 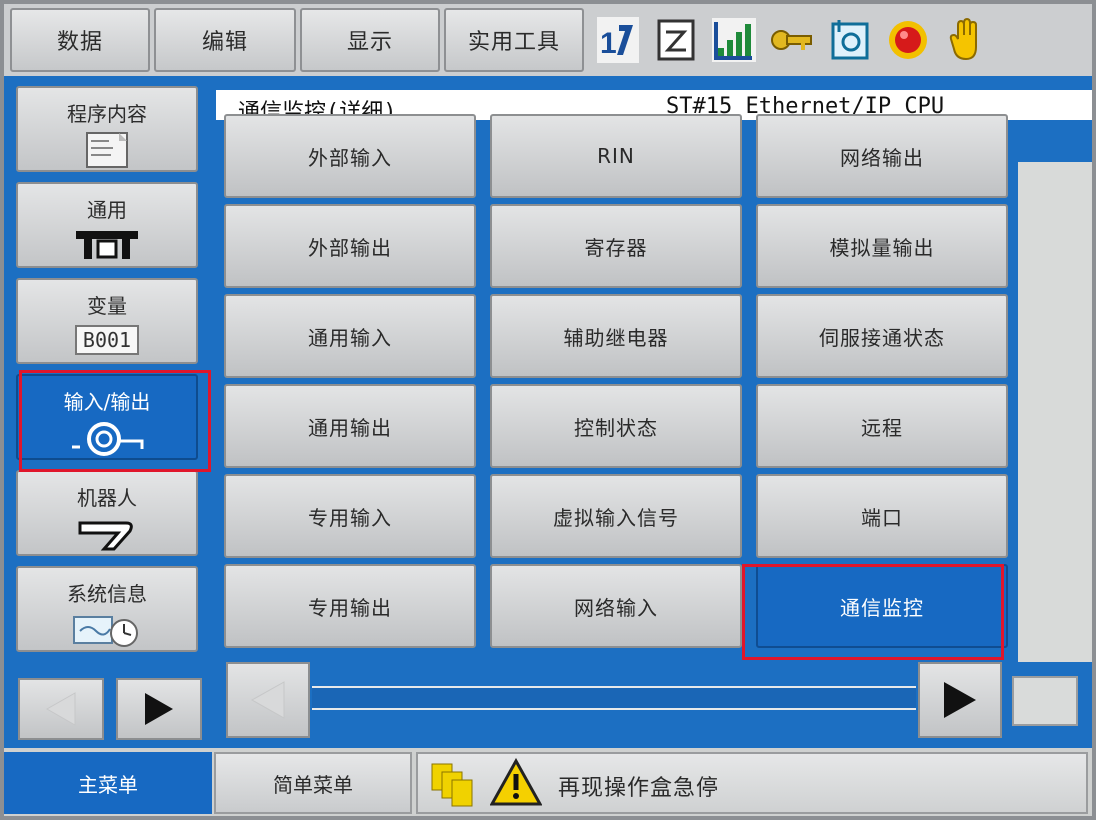 I want to click on network-output-button: 网络输出, so click(x=882, y=156).